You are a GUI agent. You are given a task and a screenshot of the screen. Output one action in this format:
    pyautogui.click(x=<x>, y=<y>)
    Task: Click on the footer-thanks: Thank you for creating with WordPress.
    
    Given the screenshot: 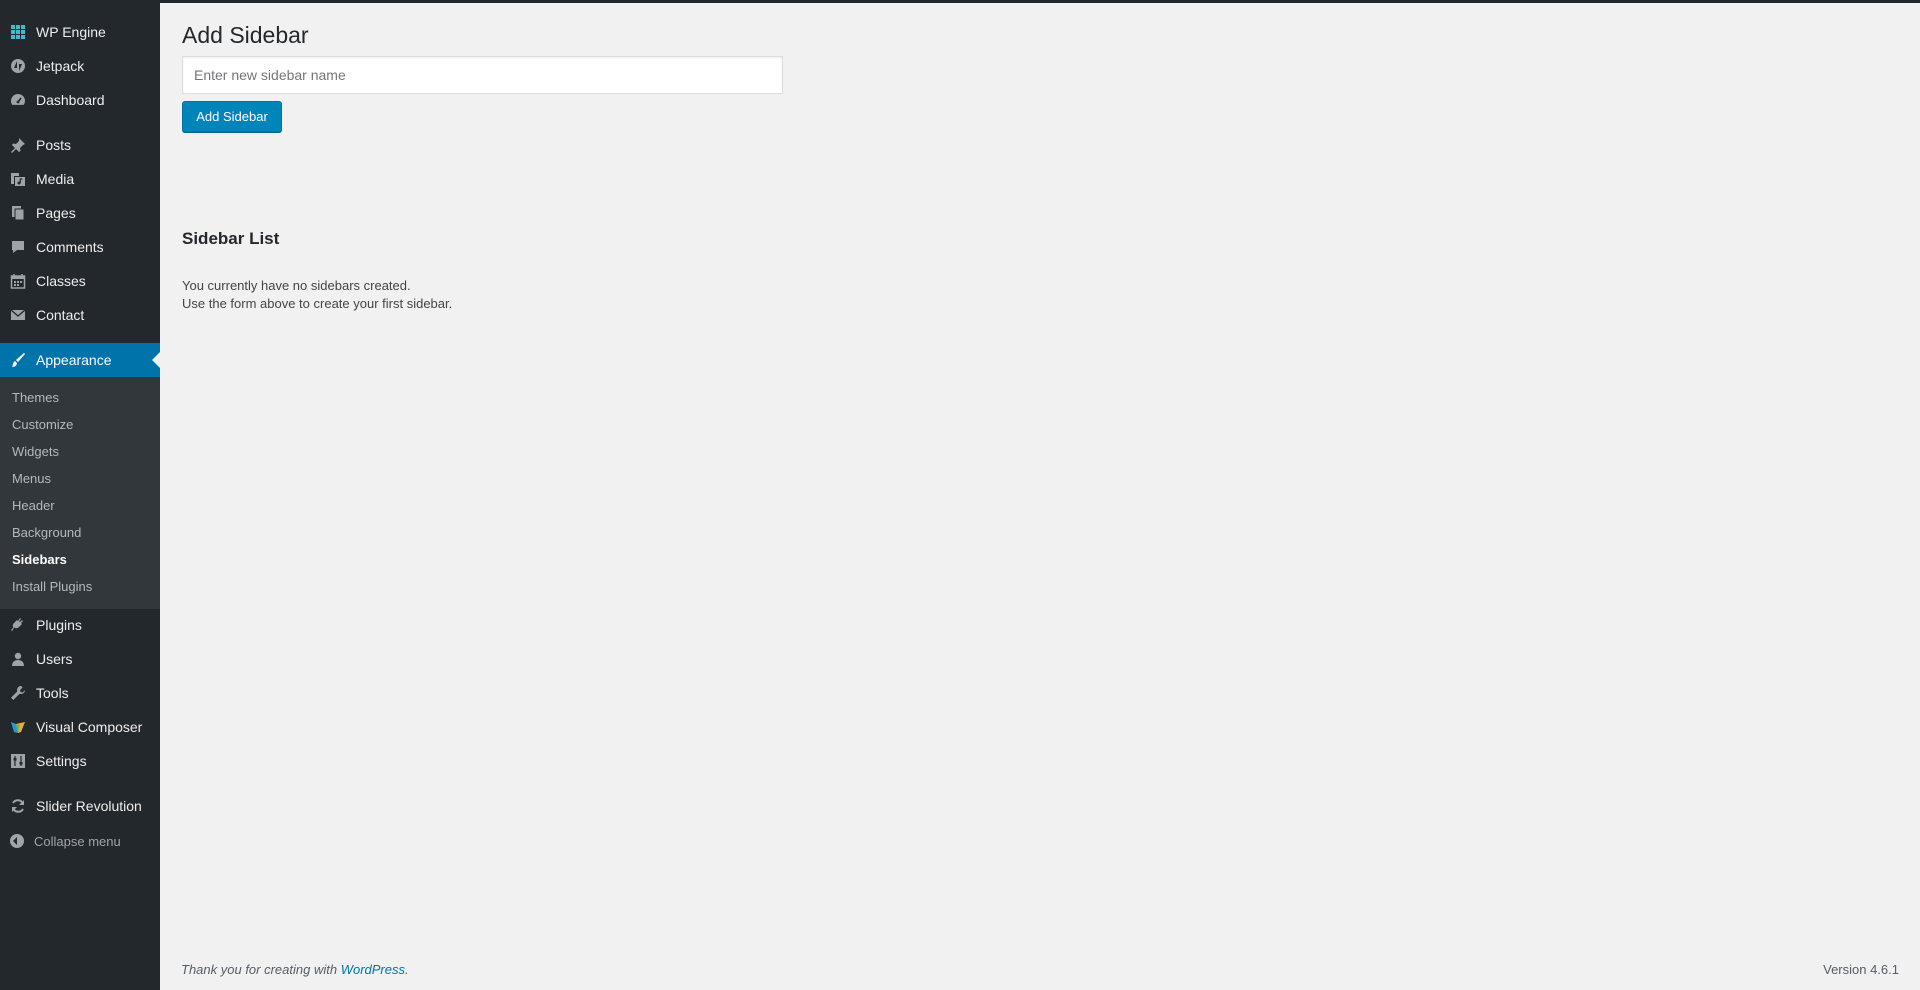 What is the action you would take?
    pyautogui.click(x=295, y=969)
    